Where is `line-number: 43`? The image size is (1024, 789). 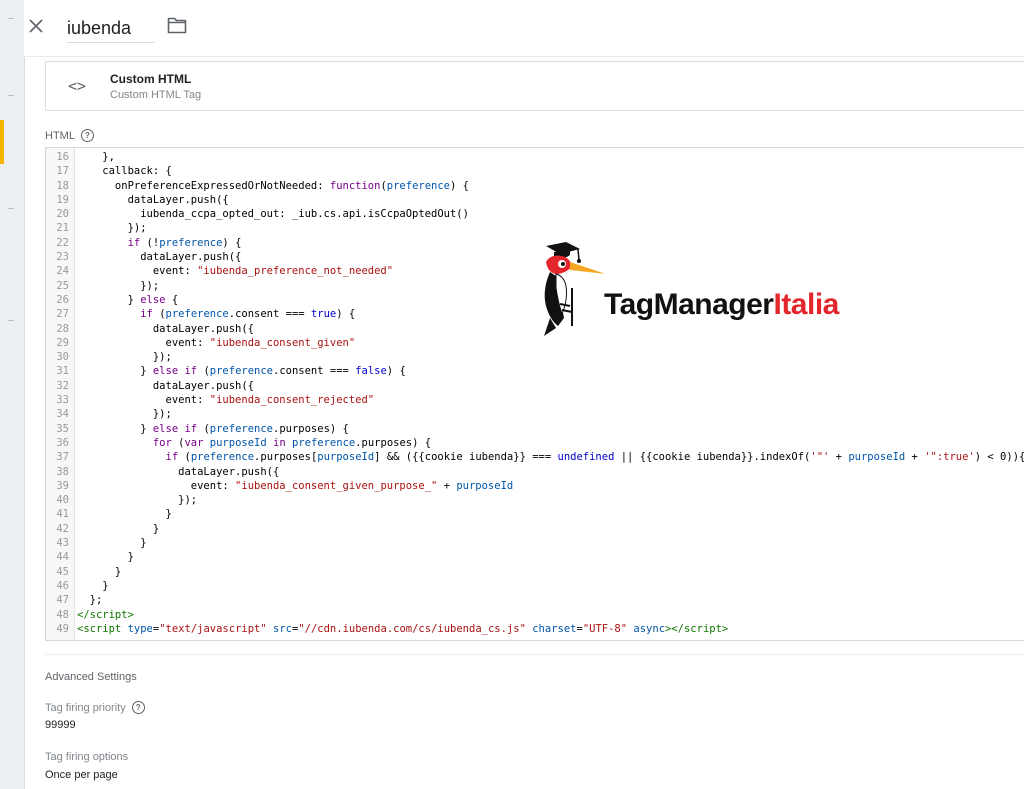 line-number: 43 is located at coordinates (62, 543).